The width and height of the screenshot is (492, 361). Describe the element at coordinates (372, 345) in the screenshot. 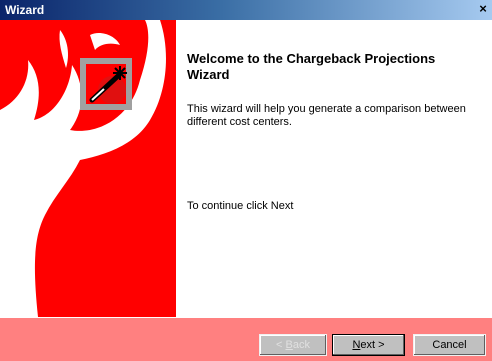

I see `next-label-rest: ext >` at that location.